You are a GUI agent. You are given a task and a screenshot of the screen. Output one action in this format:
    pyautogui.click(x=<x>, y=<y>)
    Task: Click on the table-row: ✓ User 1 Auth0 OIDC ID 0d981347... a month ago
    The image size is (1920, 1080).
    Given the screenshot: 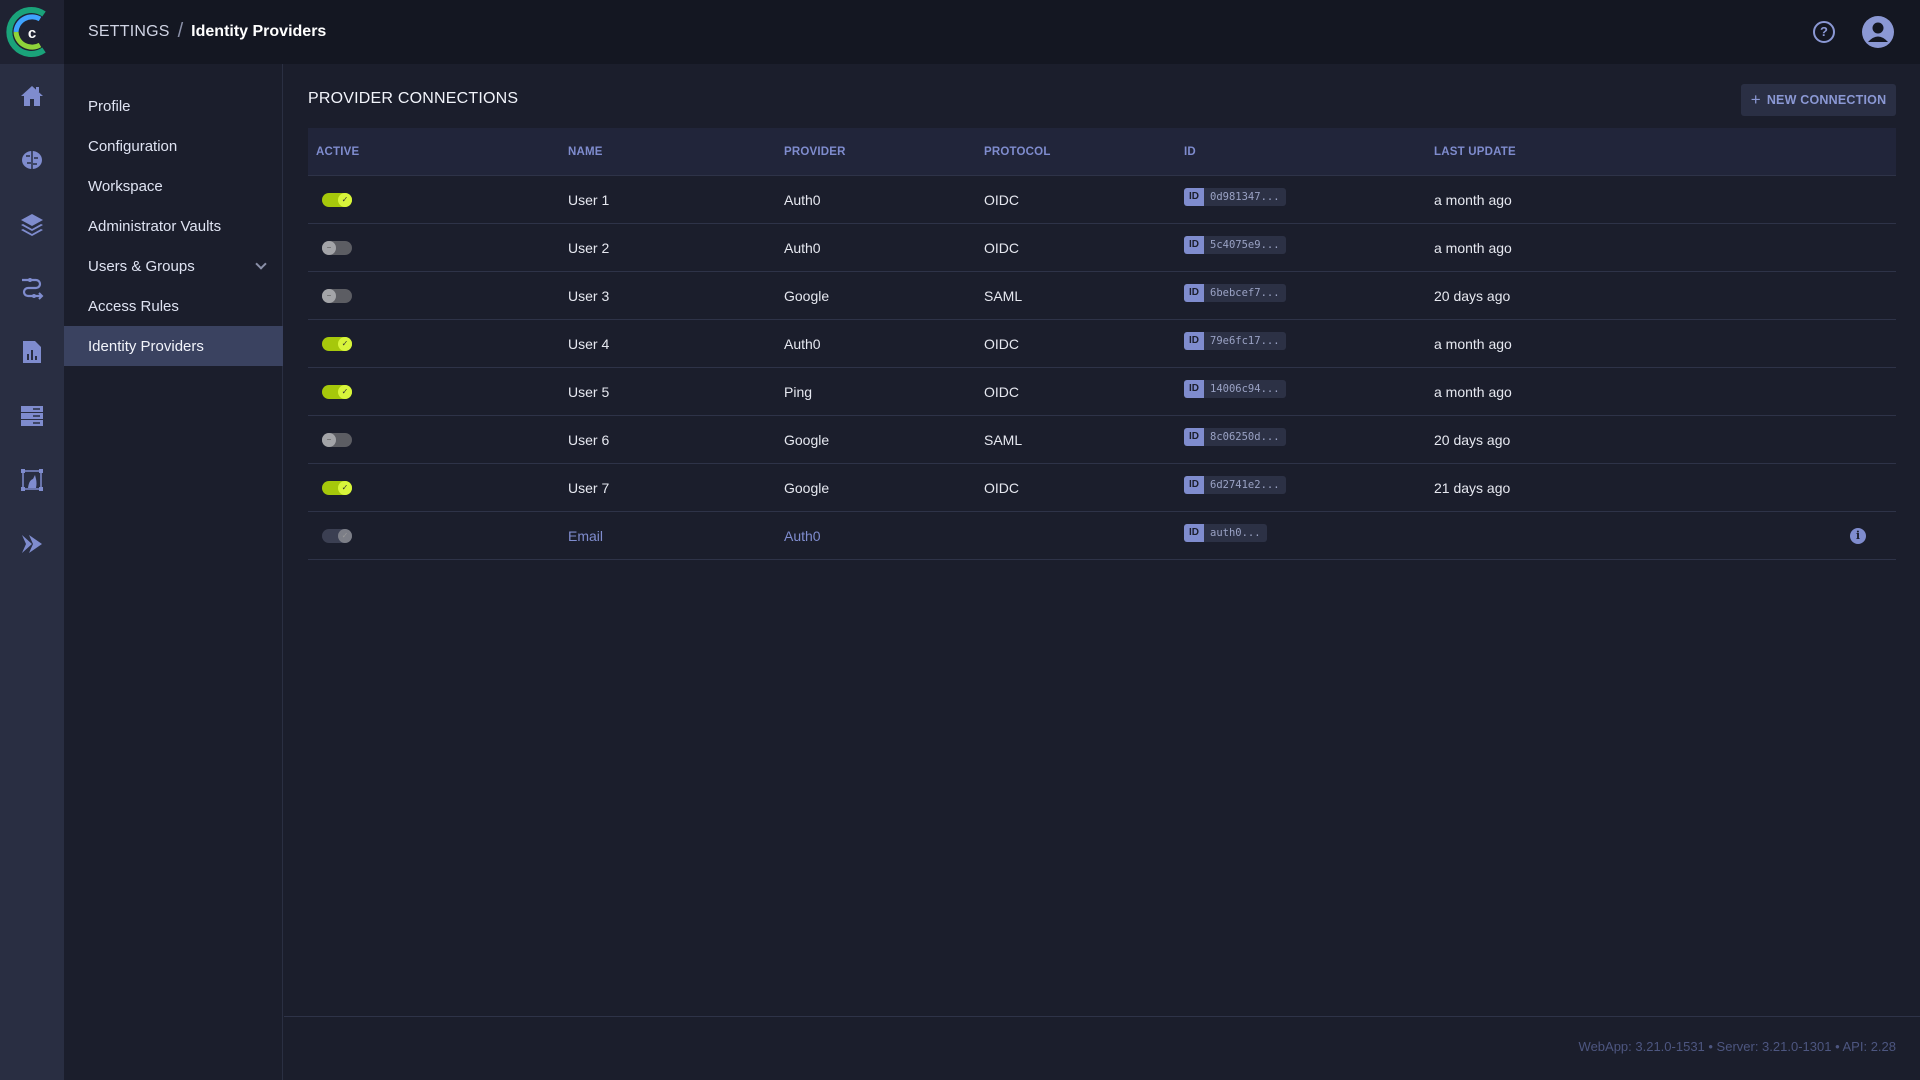 What is the action you would take?
    pyautogui.click(x=1102, y=200)
    